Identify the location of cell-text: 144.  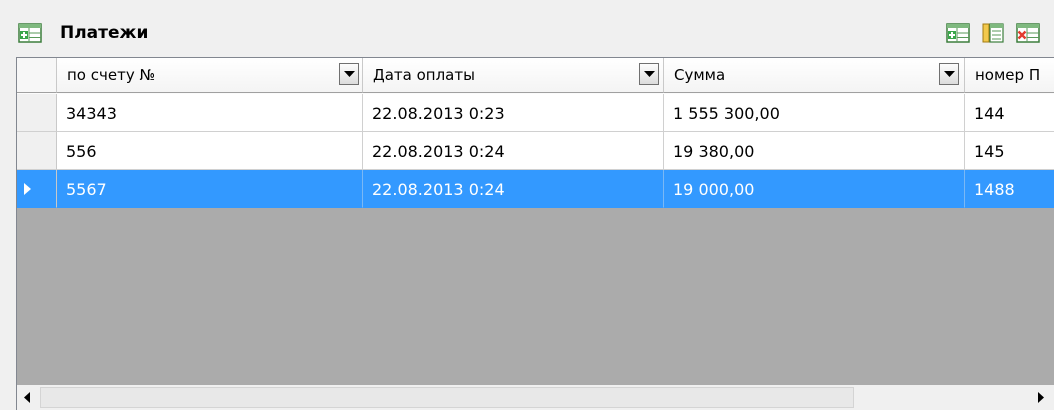
(989, 113).